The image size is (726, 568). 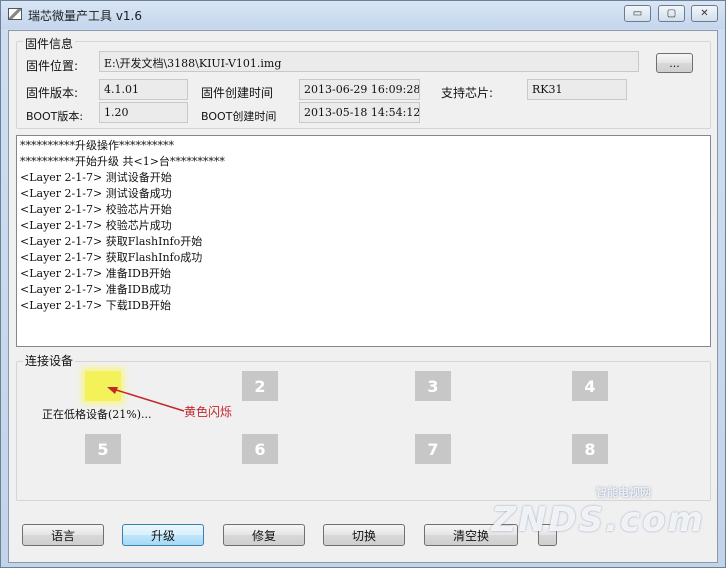 I want to click on firmware-create-time-label: 固件创建时间, so click(x=237, y=93).